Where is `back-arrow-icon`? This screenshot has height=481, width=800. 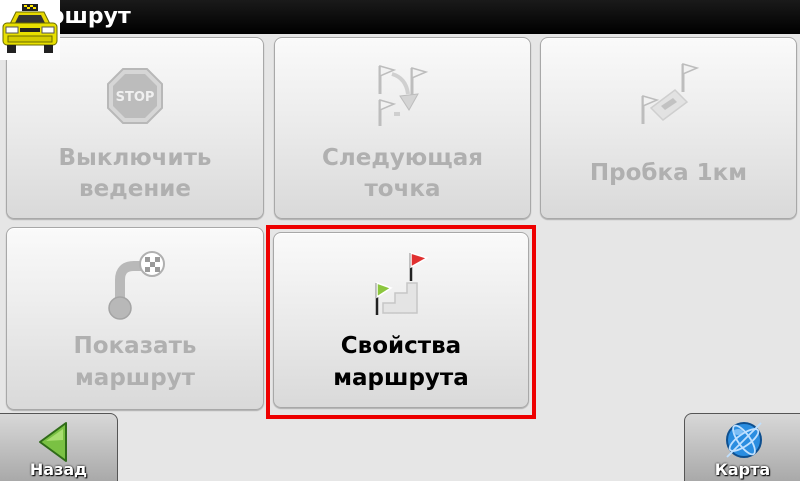
back-arrow-icon is located at coordinates (53, 442).